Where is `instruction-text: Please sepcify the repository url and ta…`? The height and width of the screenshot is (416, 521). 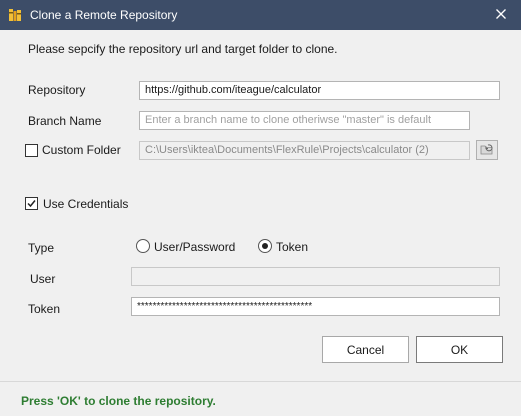
instruction-text: Please sepcify the repository url and ta… is located at coordinates (183, 49).